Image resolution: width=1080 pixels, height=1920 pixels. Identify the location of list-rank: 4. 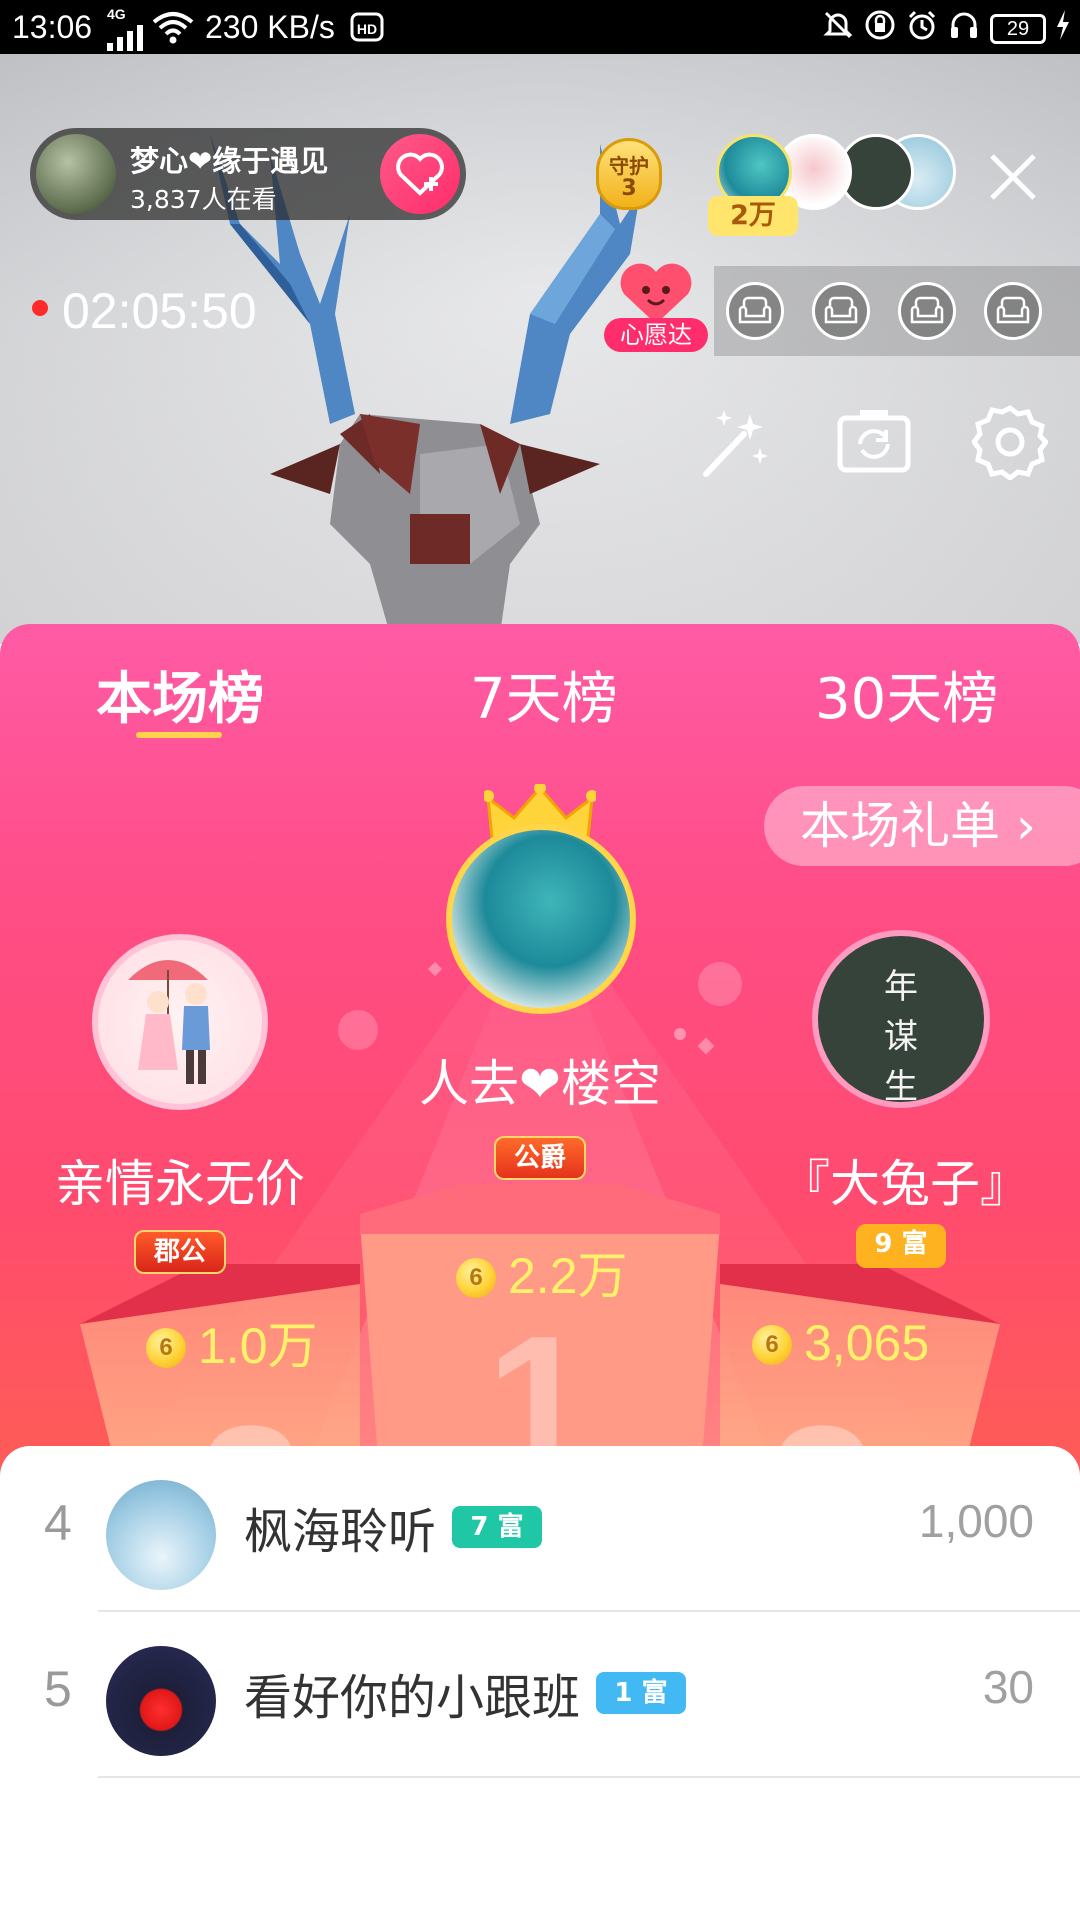
(58, 1523).